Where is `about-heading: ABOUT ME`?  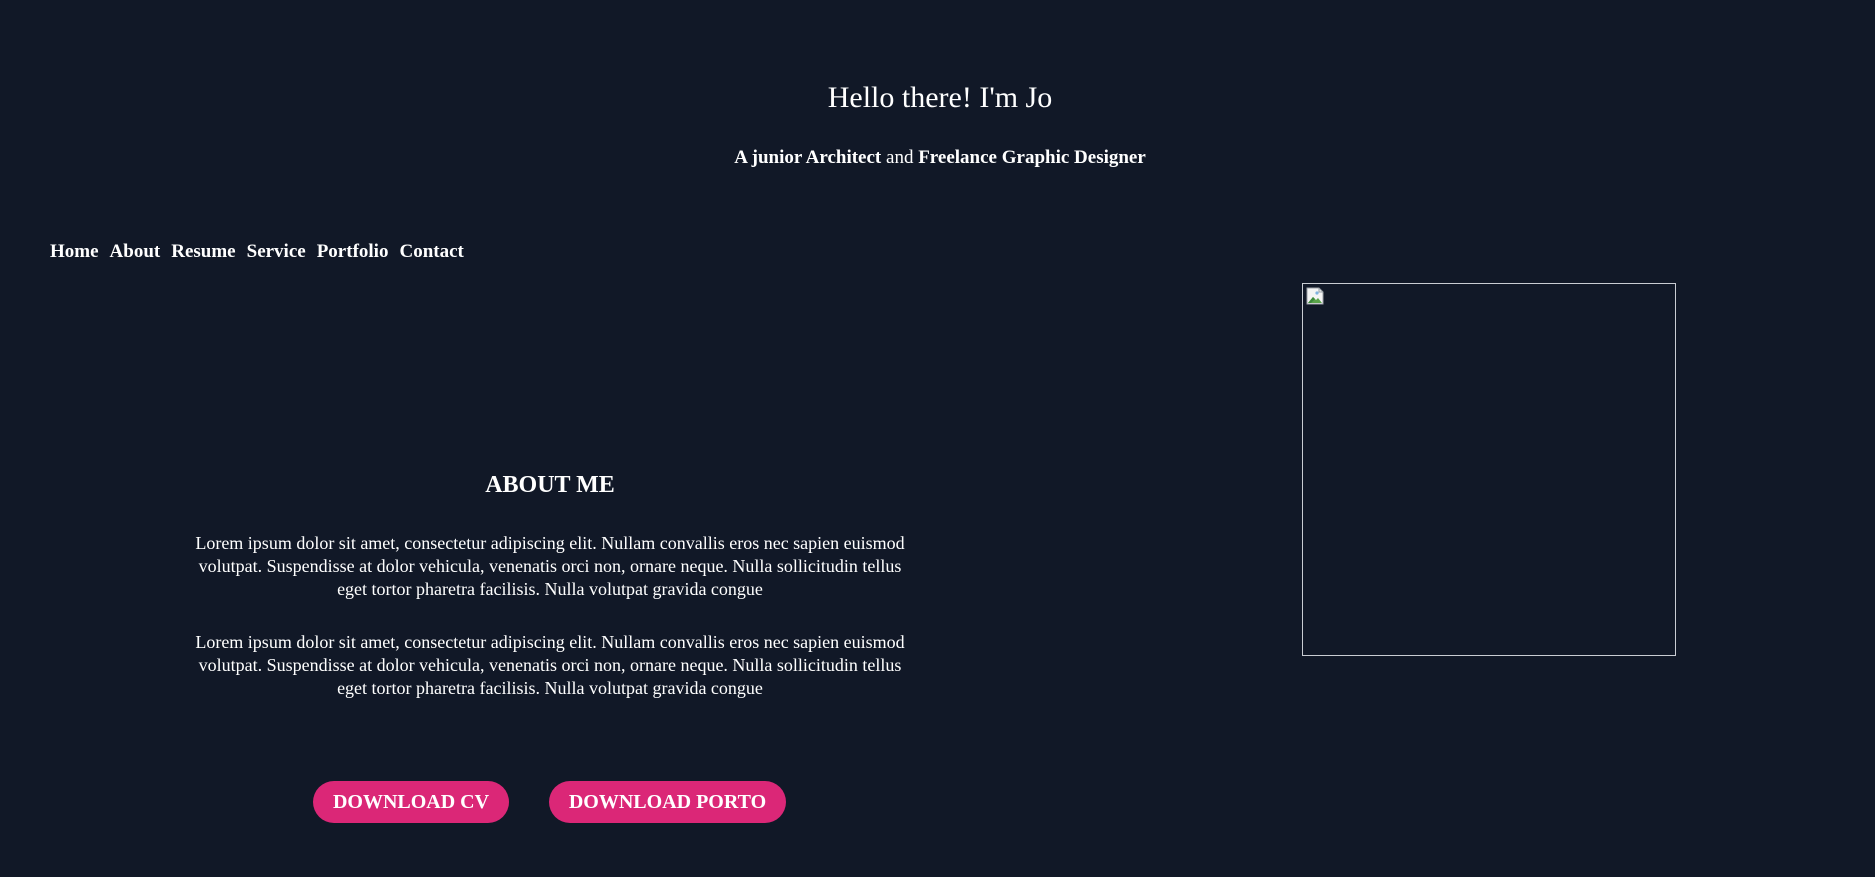
about-heading: ABOUT ME is located at coordinates (550, 485).